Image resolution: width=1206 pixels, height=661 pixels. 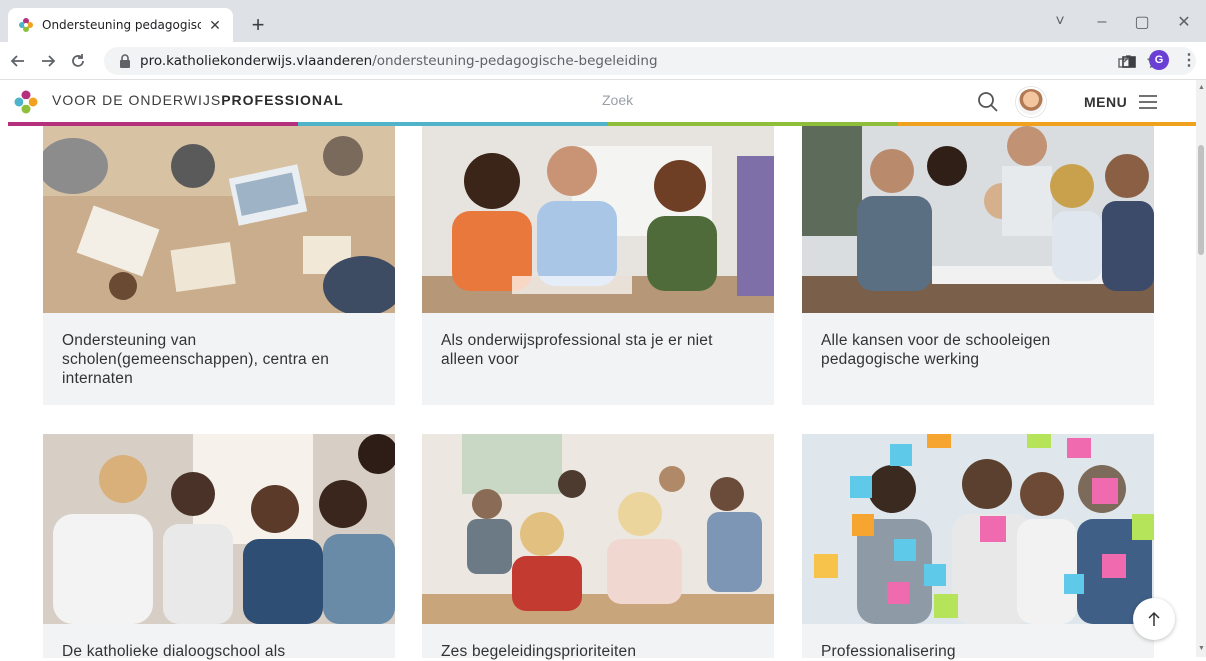 What do you see at coordinates (1201, 200) in the screenshot?
I see `scrollbar-thumb` at bounding box center [1201, 200].